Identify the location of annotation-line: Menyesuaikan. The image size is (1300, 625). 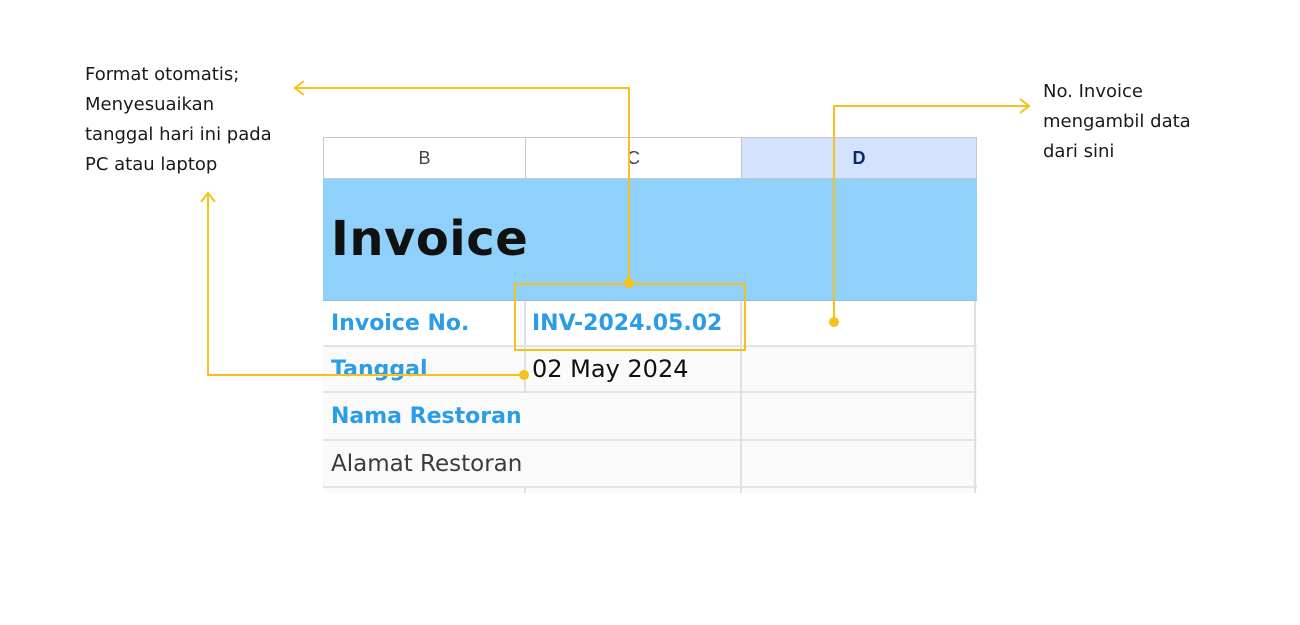
(150, 104).